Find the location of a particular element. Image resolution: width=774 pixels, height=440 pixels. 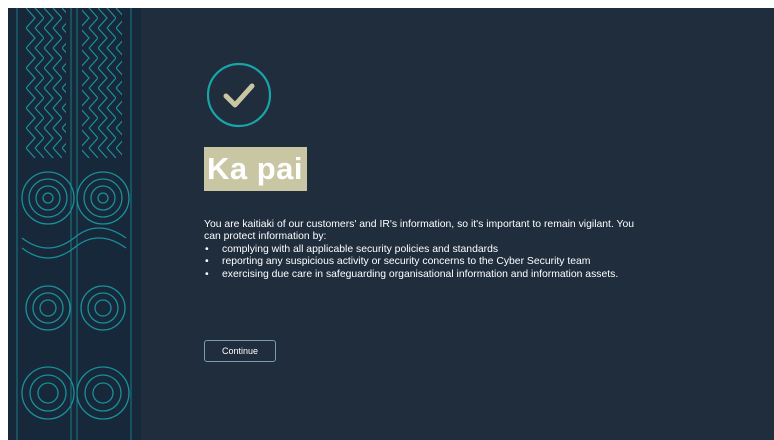

page-title: Ka pai is located at coordinates (256, 169).